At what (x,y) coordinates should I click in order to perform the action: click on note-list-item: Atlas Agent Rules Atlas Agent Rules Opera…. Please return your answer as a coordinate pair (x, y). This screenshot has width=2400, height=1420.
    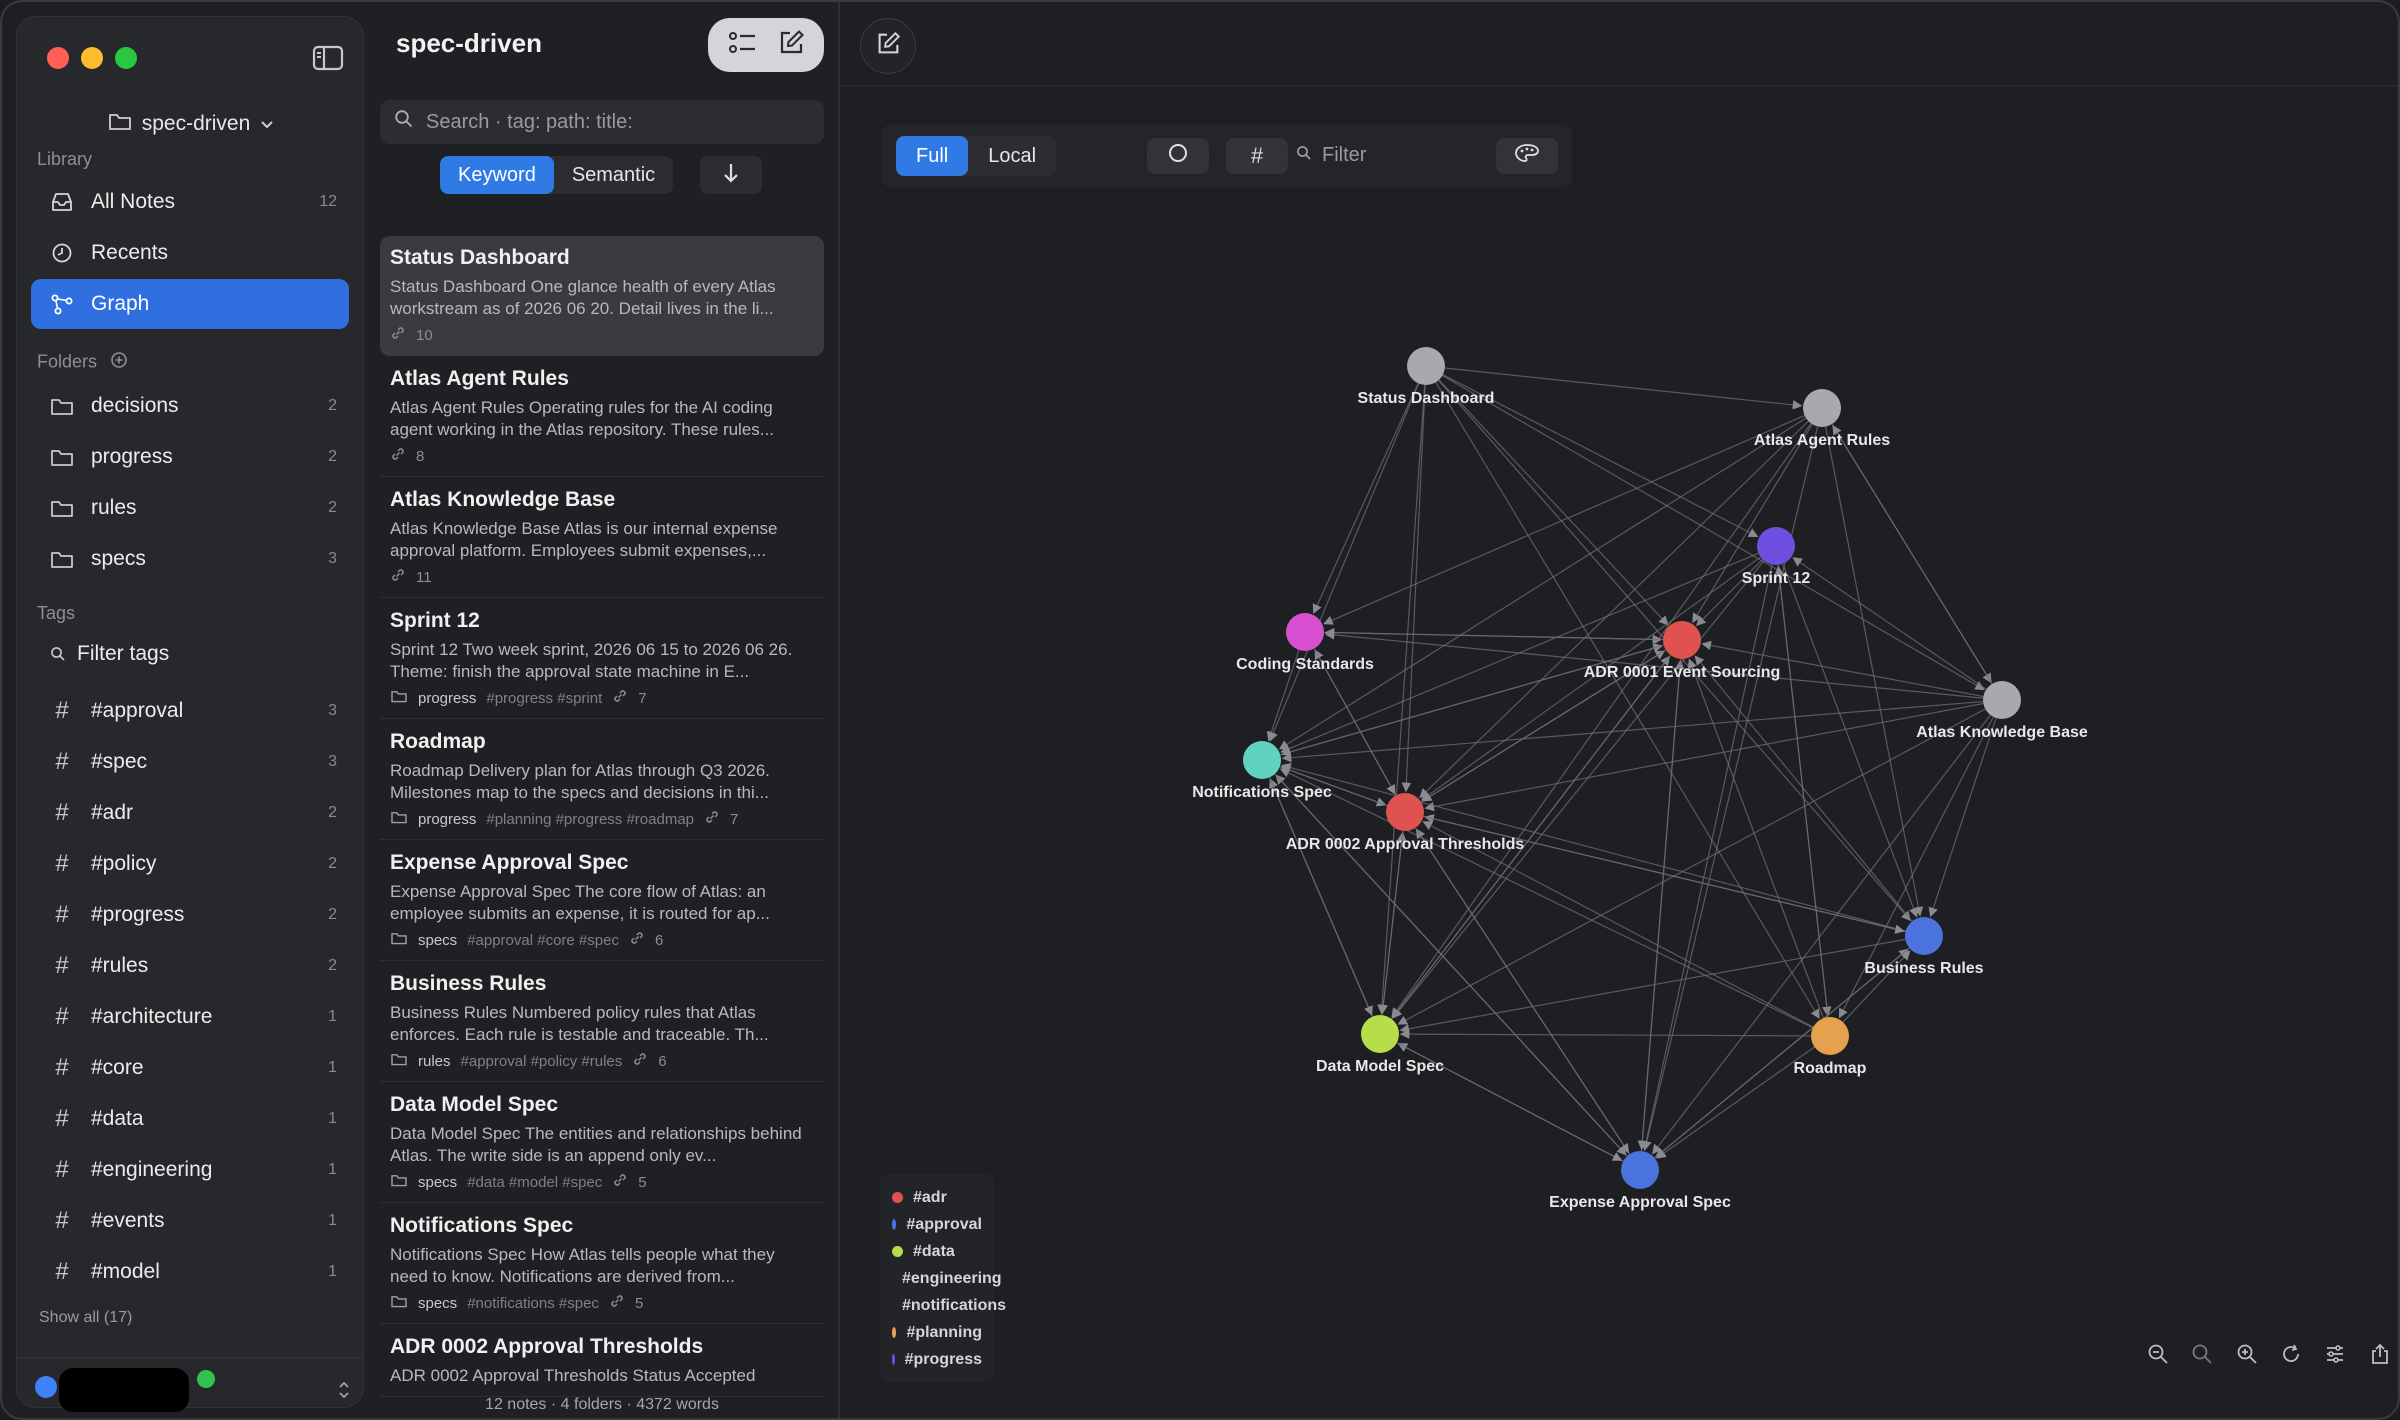
    Looking at the image, I should click on (602, 417).